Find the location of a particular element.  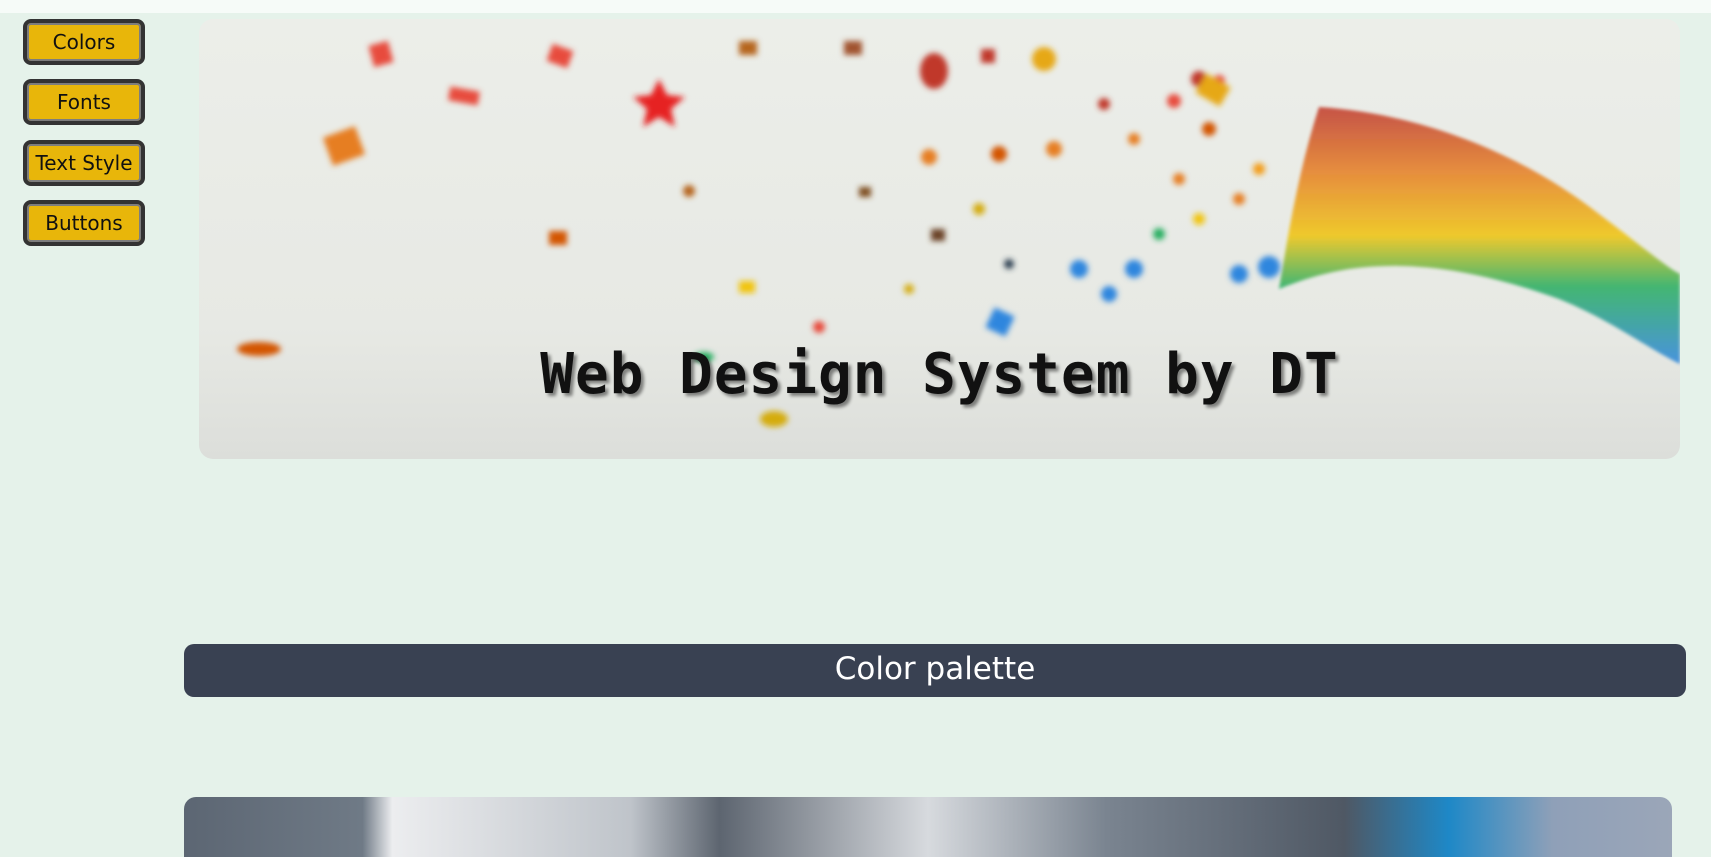

nav-button-buttons: Buttons is located at coordinates (84, 223).